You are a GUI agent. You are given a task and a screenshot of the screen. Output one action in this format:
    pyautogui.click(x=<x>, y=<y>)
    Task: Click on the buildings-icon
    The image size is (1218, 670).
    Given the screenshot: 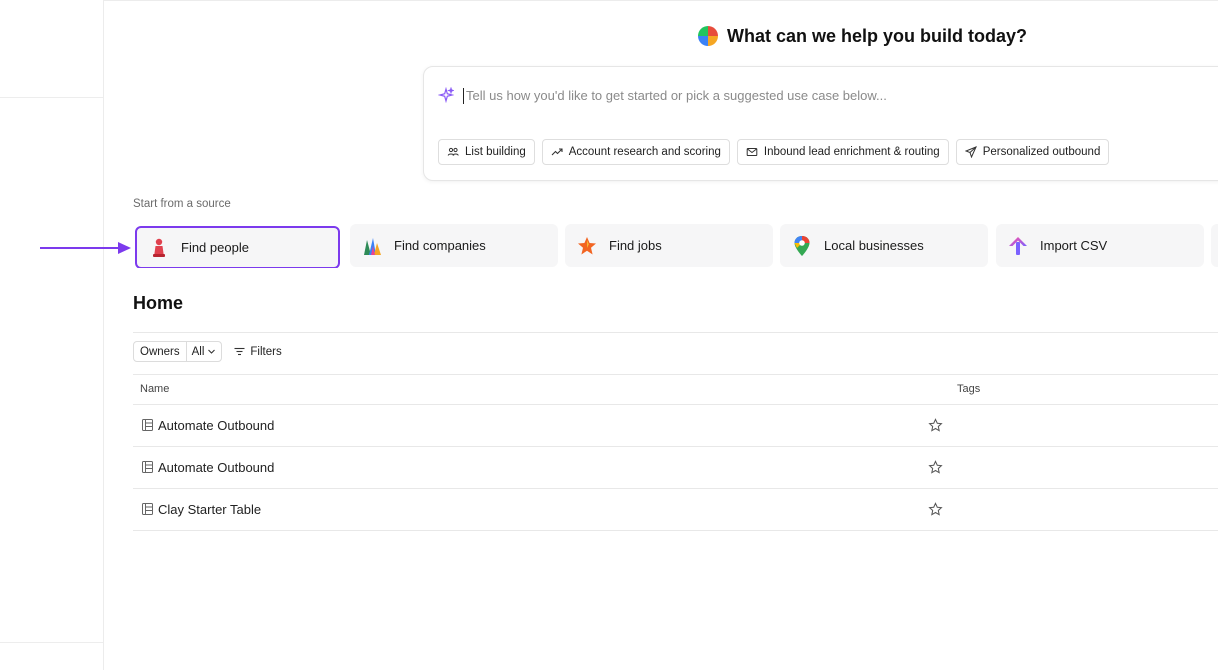 What is the action you would take?
    pyautogui.click(x=372, y=246)
    